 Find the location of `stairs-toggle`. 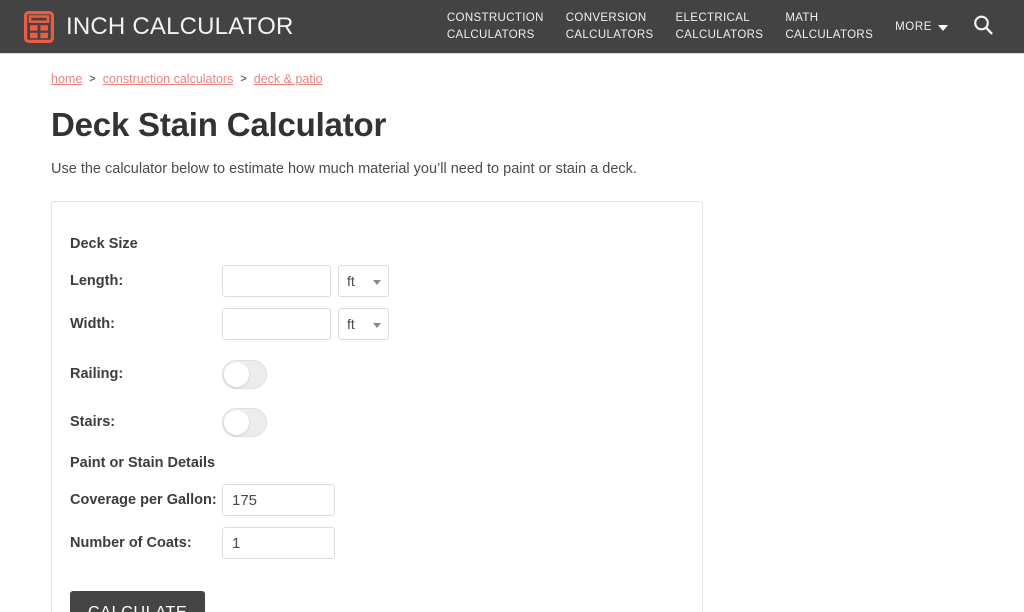

stairs-toggle is located at coordinates (244, 422).